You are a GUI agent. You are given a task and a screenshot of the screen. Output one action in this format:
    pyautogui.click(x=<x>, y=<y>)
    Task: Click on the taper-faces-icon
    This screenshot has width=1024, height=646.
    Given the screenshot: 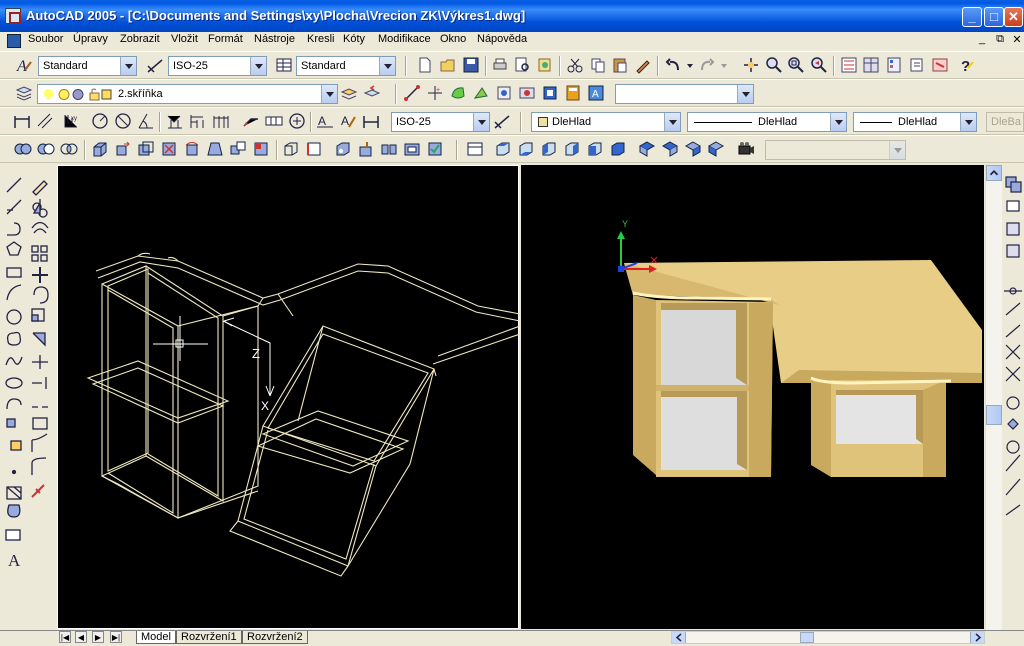 What is the action you would take?
    pyautogui.click(x=215, y=149)
    